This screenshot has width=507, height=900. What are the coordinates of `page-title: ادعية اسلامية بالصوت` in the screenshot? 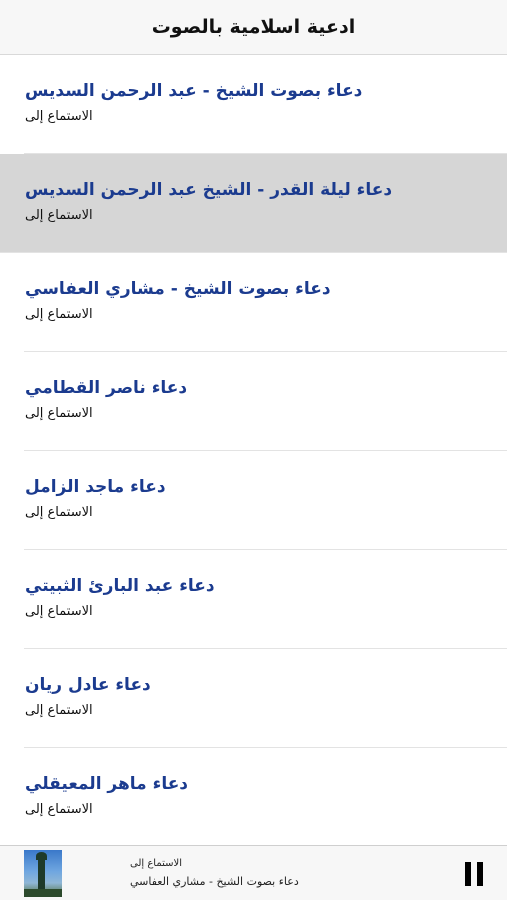 It's located at (253, 27).